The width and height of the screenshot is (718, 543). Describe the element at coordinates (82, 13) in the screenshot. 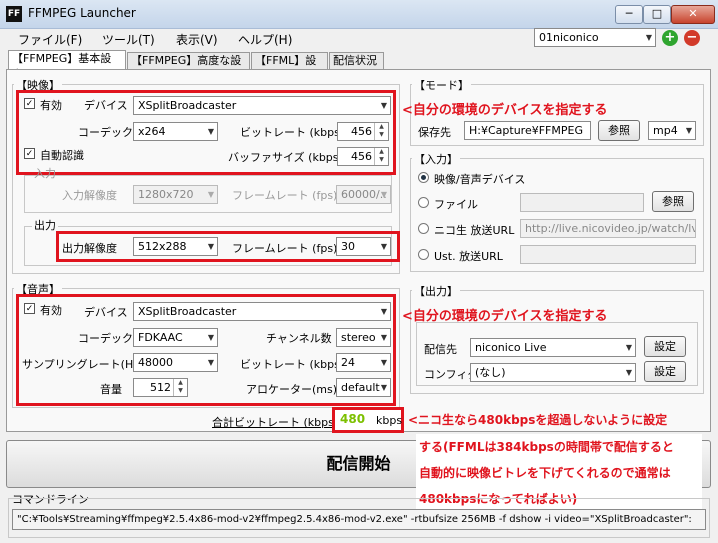

I see `window-title: FFMPEG Launcher` at that location.